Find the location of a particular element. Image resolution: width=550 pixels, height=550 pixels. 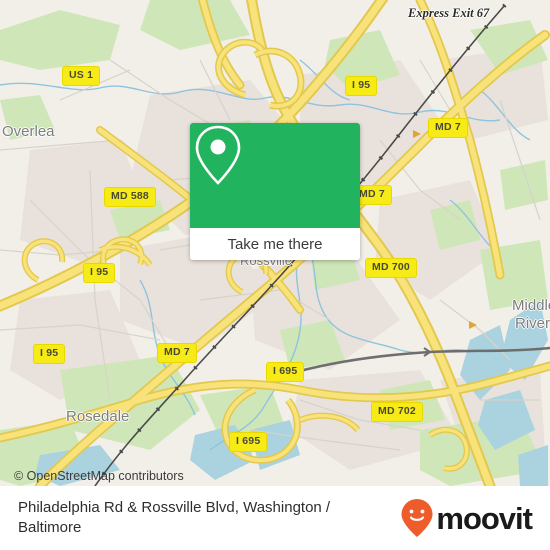

exit-label-express-exit-67: Express Exit 67 is located at coordinates (449, 13).